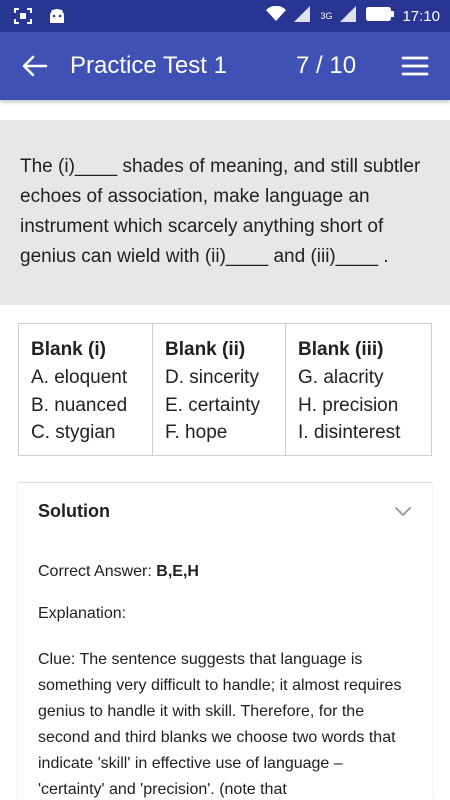  I want to click on option-e: E. certainty, so click(225, 406).